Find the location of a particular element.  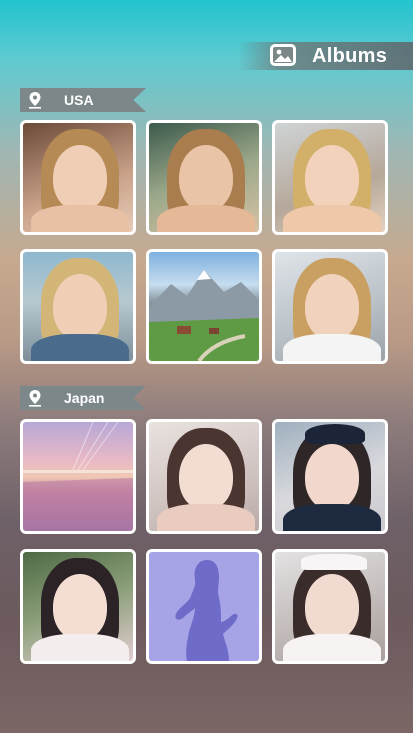

section-tag-usa: USA is located at coordinates (83, 100).